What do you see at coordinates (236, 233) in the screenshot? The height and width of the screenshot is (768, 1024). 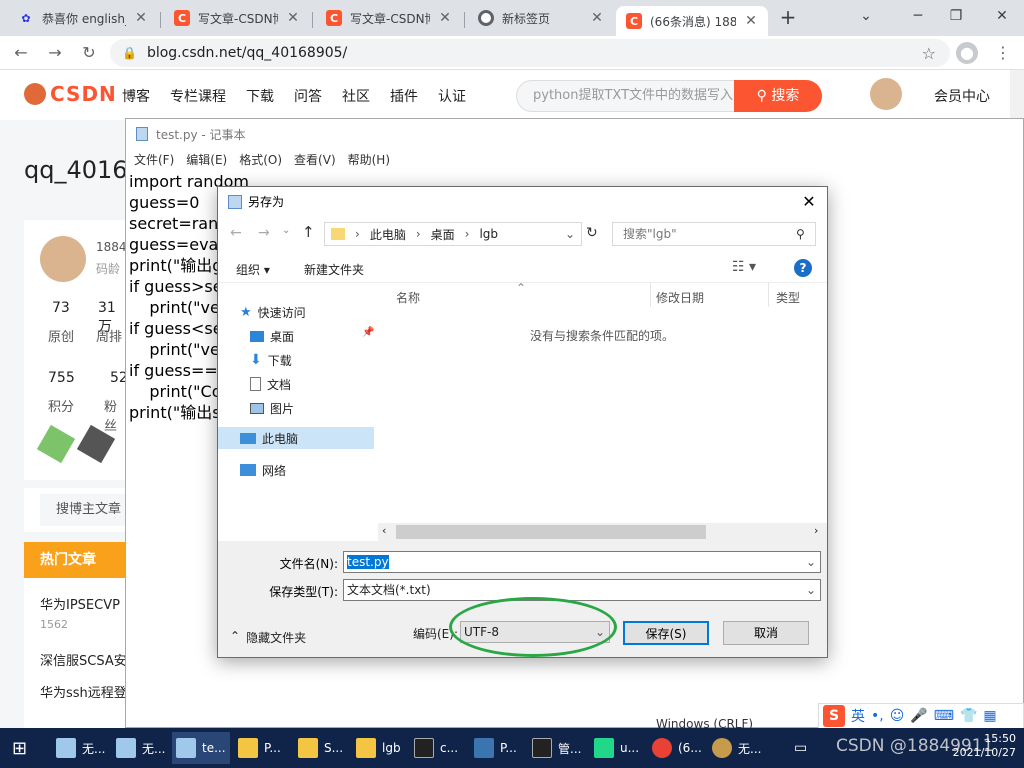 I see `back-arrow-icon: ←` at bounding box center [236, 233].